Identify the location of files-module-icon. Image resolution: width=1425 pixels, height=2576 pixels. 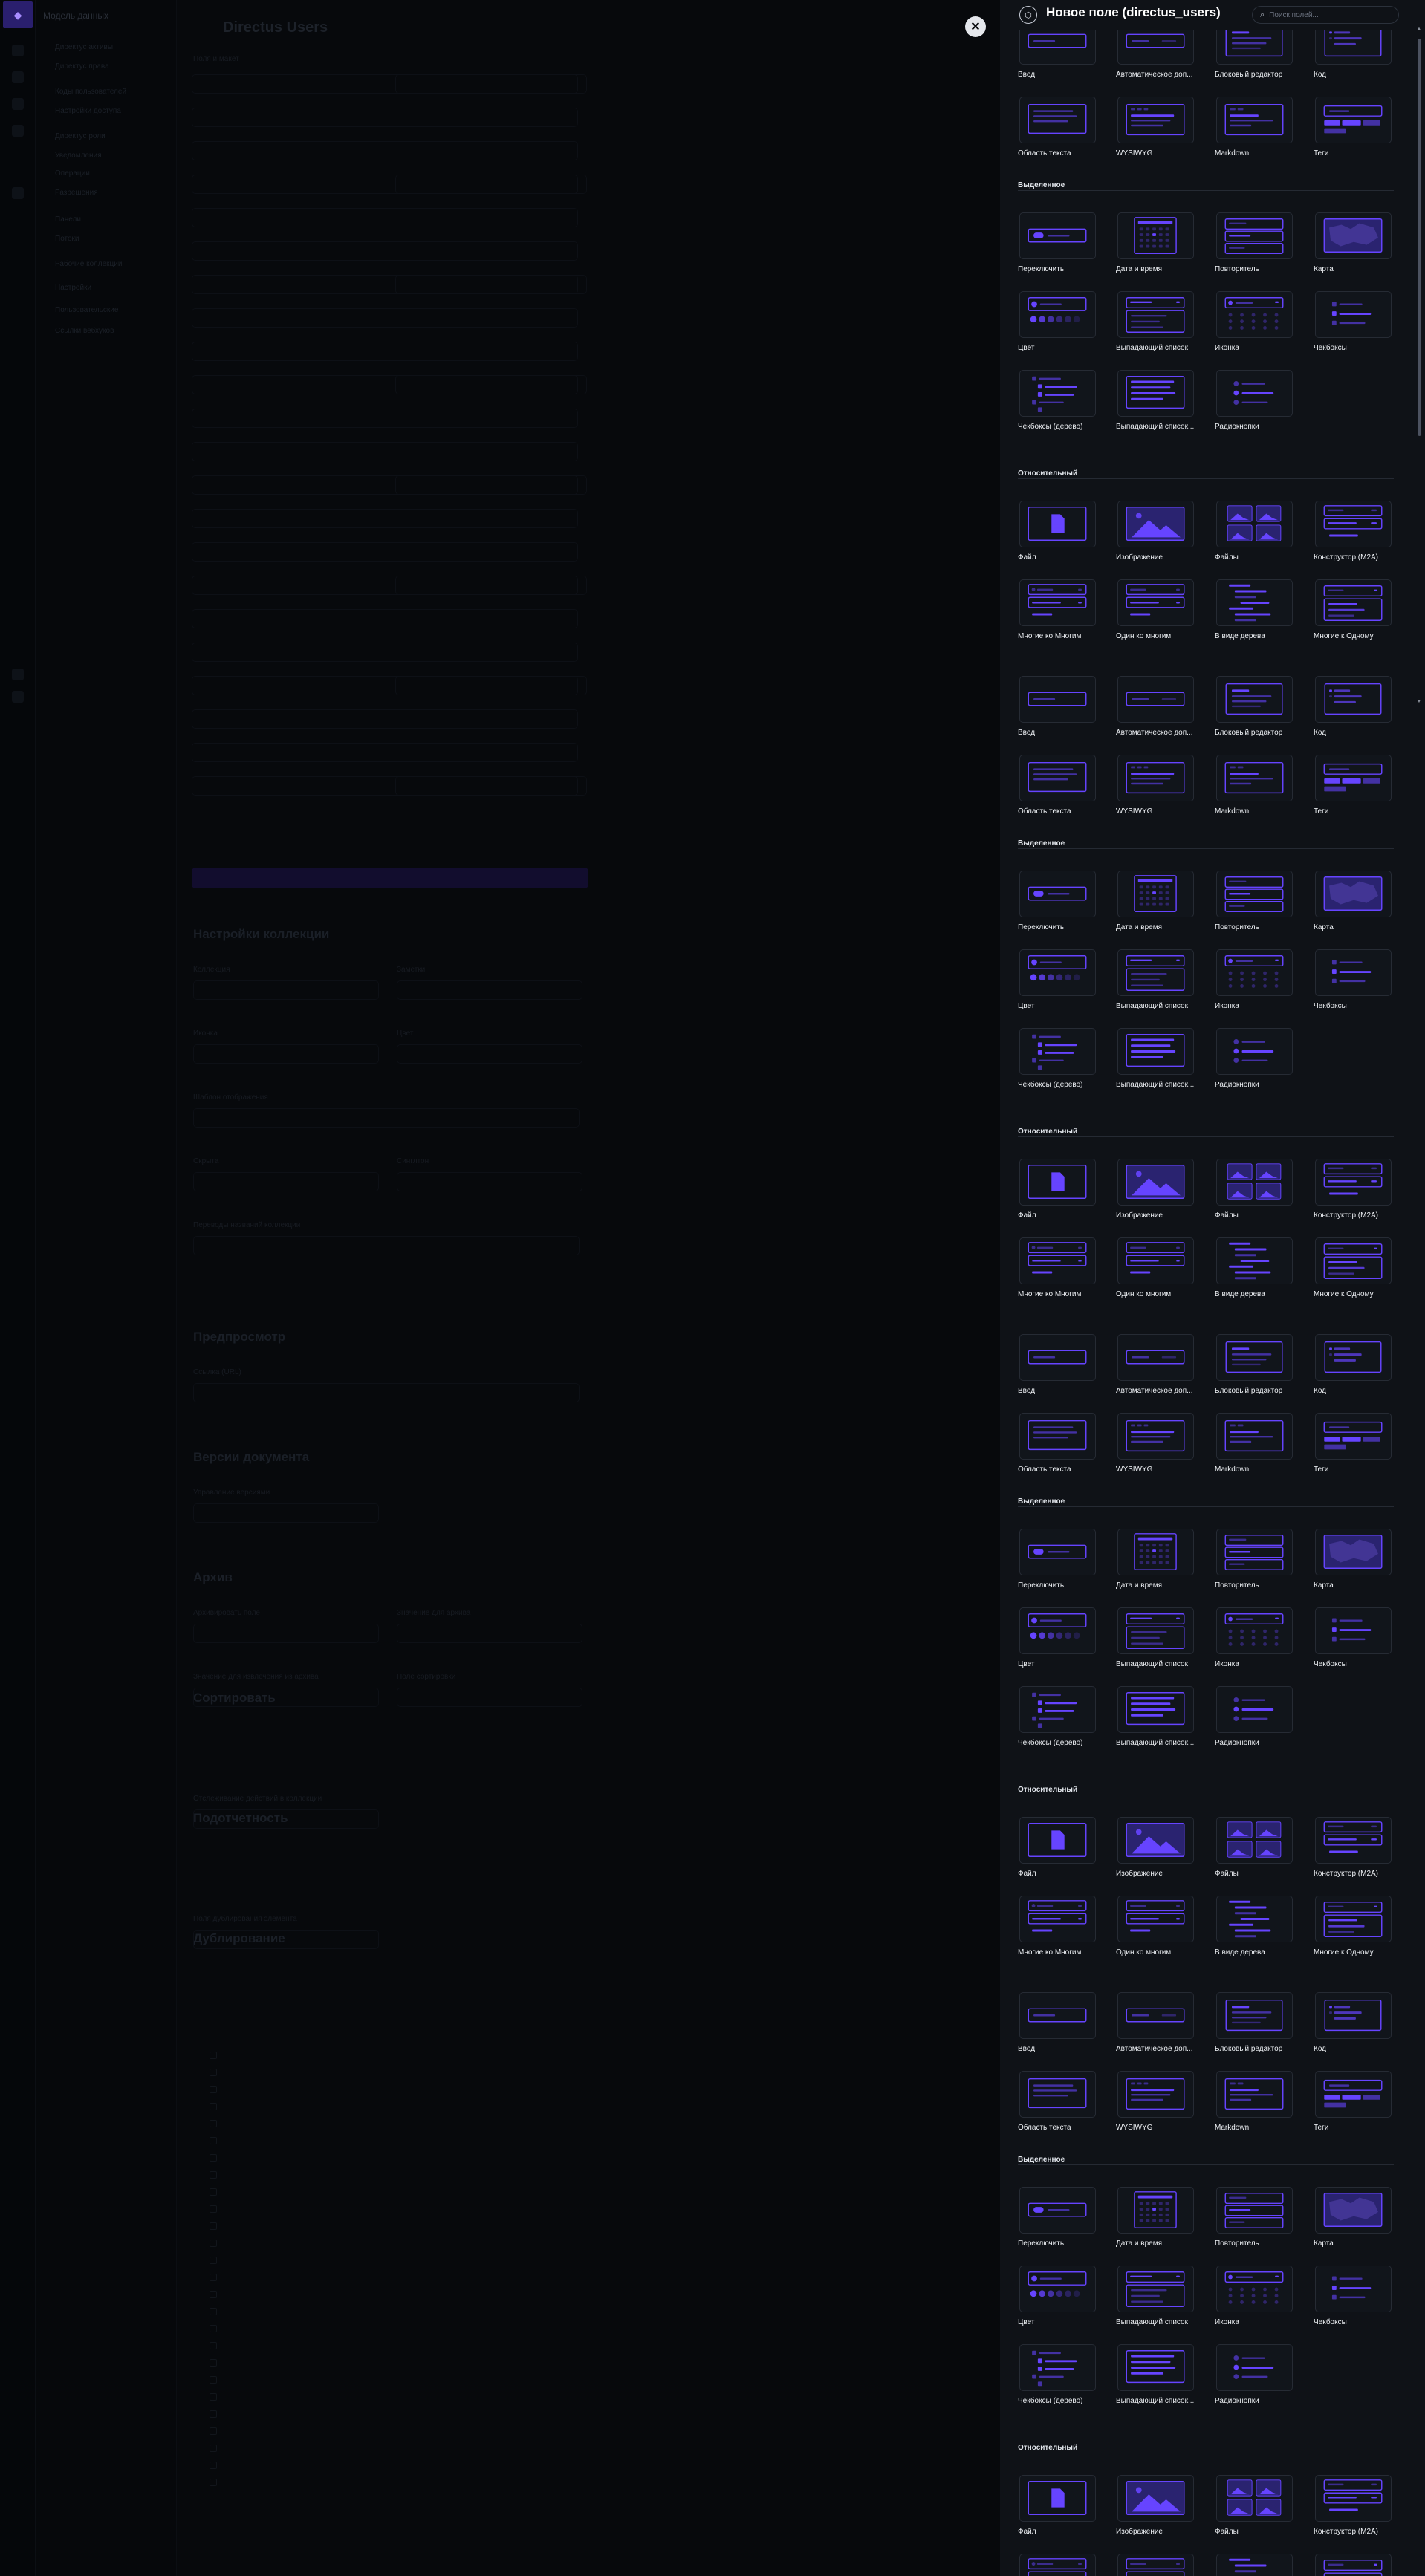
(18, 104).